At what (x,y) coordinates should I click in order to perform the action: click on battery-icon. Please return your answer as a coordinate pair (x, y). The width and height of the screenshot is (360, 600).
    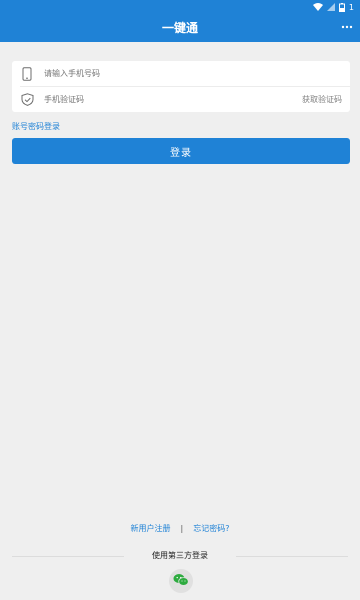
    Looking at the image, I should click on (341, 7).